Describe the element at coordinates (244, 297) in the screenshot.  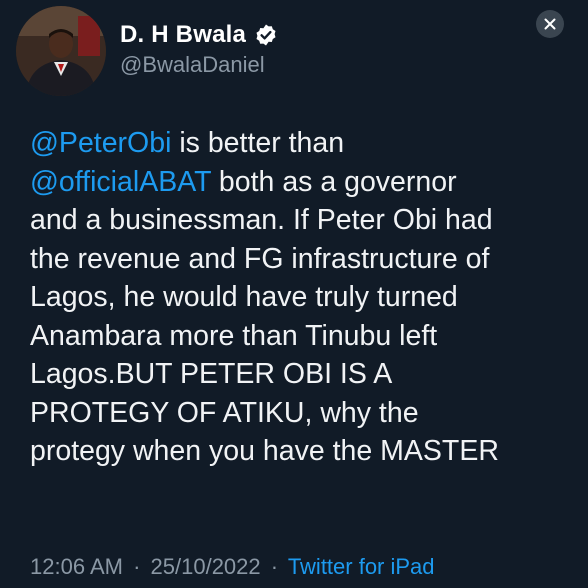
I see `tweet-text-segment: Lagos, he would have truly turned` at that location.